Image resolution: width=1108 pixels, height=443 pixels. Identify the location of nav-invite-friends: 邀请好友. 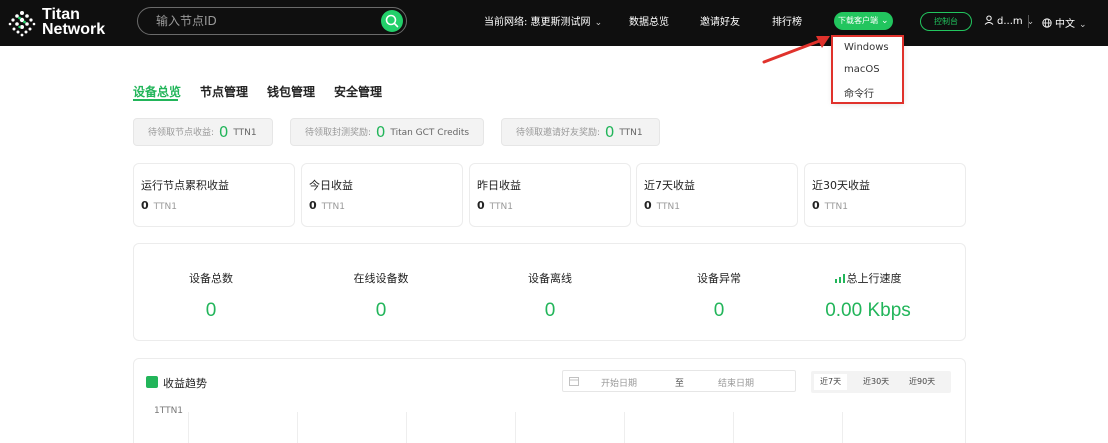
(720, 22).